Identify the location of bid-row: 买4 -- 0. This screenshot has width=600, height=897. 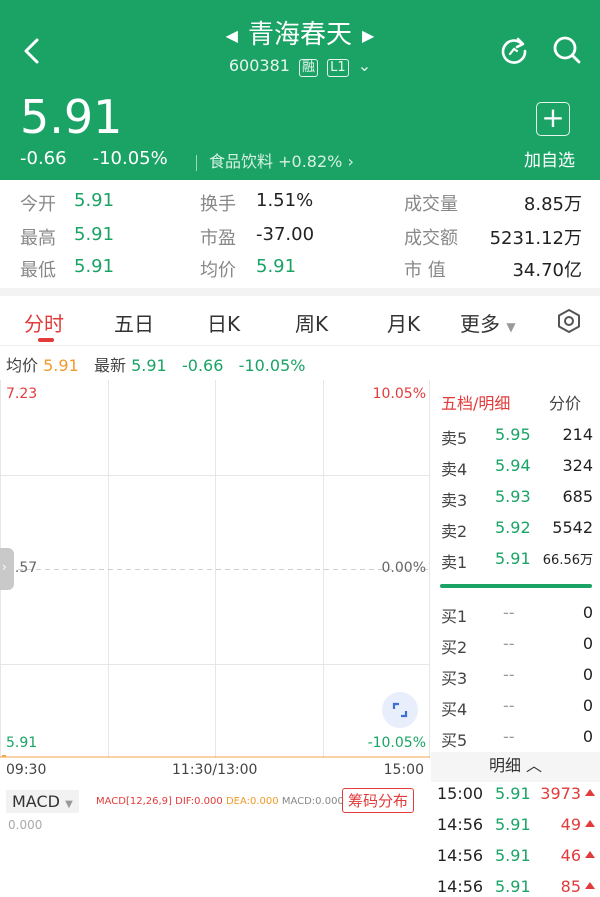
(517, 711).